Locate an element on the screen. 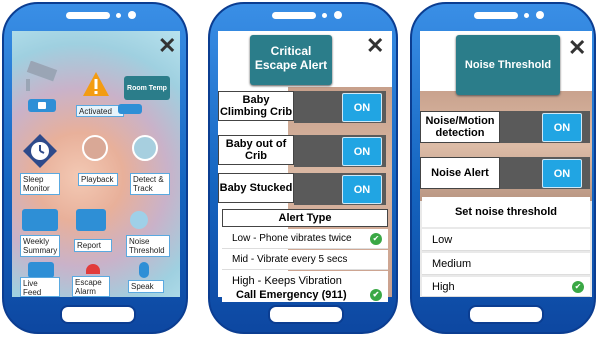 The width and height of the screenshot is (597, 339). toggle-label-climbing: Baby Climbing Crib is located at coordinates (256, 106).